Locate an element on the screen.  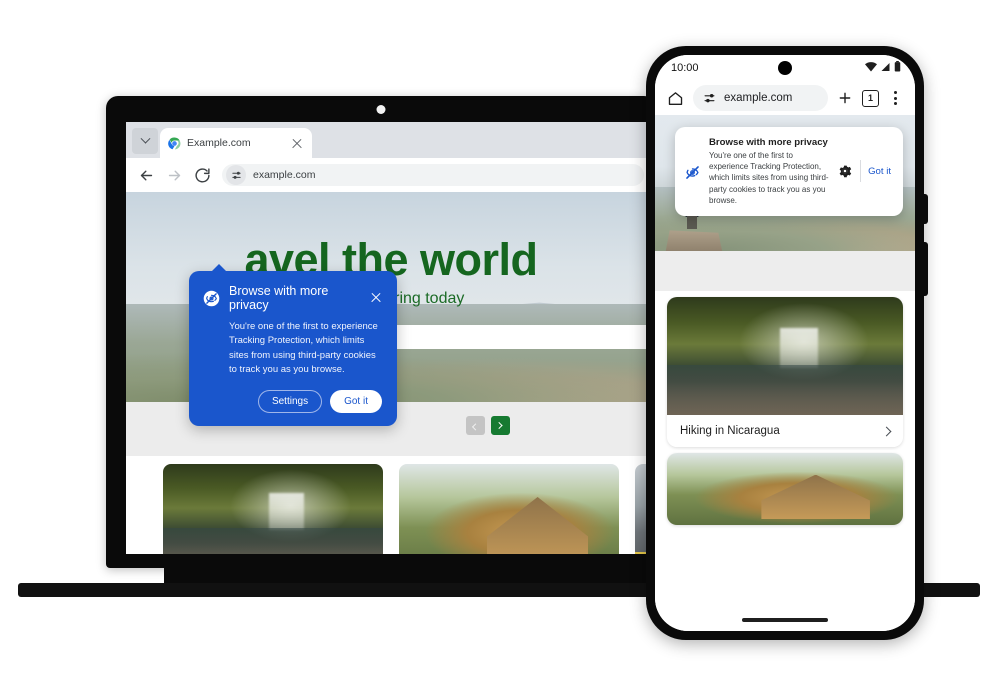
home-icon is located at coordinates (675, 98).